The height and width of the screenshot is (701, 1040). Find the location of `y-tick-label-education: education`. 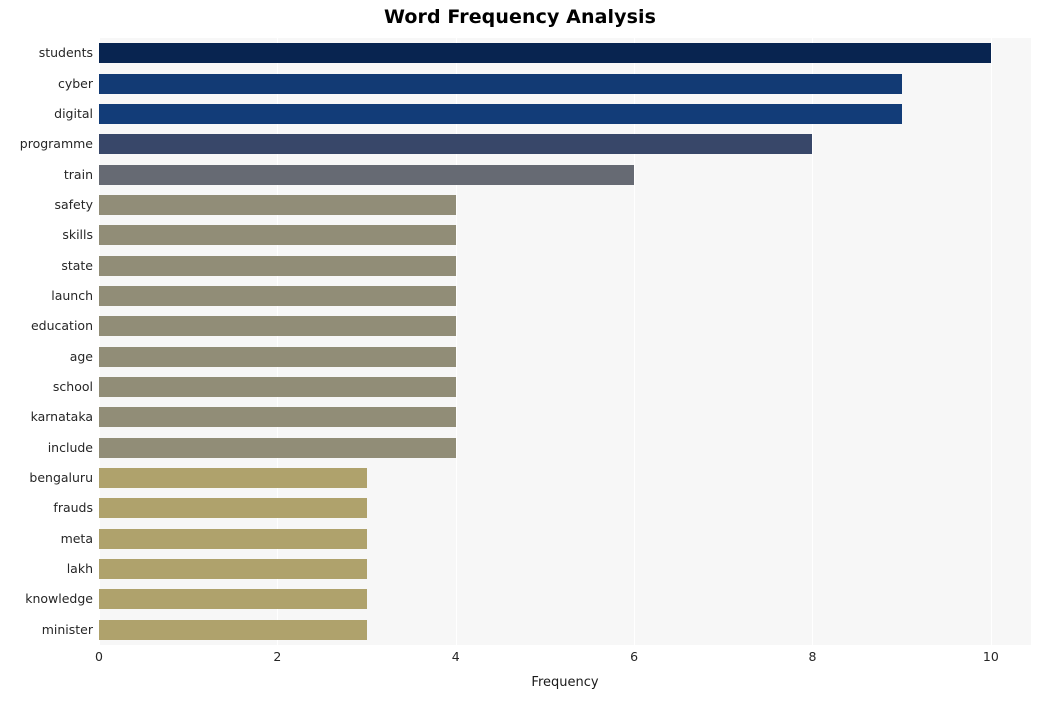

y-tick-label-education: education is located at coordinates (61, 326).